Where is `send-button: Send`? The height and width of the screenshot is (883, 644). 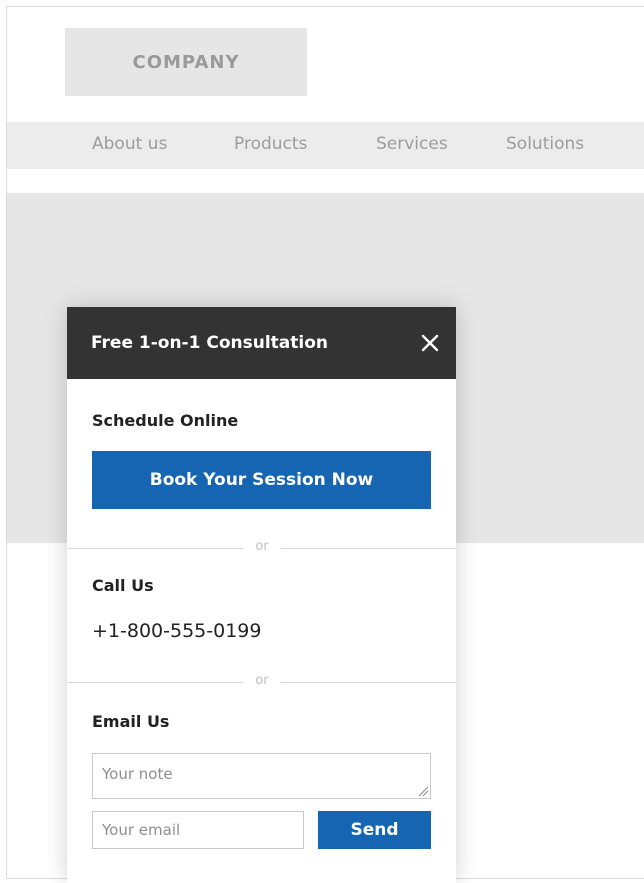
send-button: Send is located at coordinates (374, 830).